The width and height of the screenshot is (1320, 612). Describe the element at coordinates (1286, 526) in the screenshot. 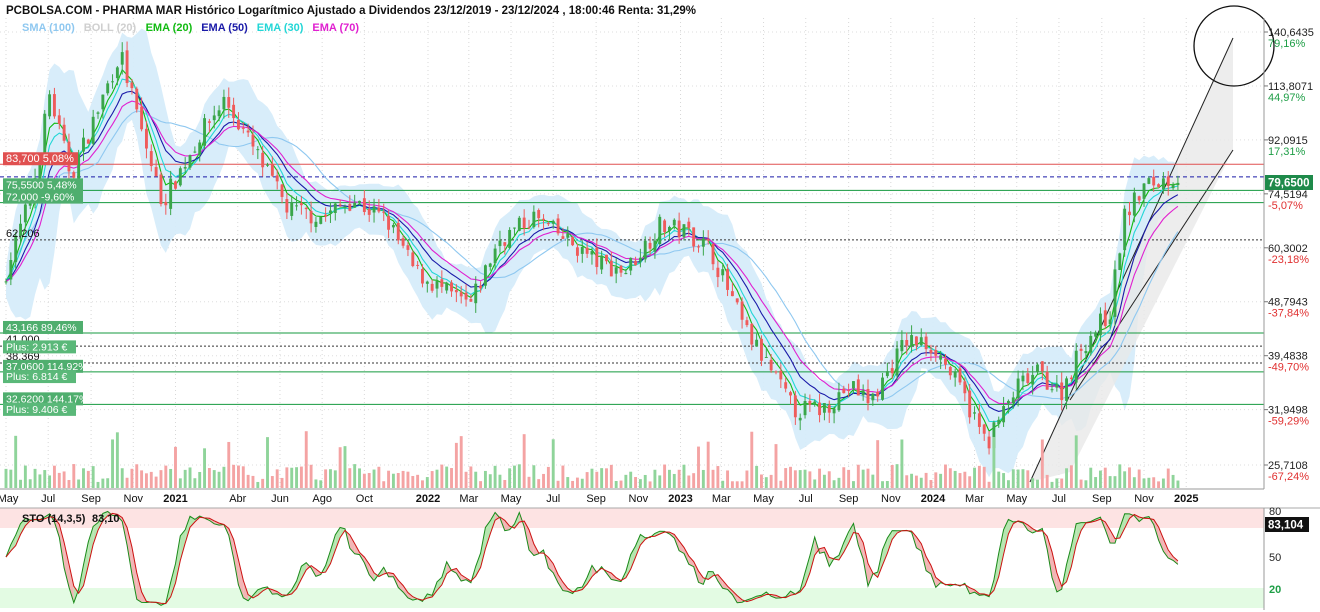

I see `sto-box-value: 83,104` at that location.